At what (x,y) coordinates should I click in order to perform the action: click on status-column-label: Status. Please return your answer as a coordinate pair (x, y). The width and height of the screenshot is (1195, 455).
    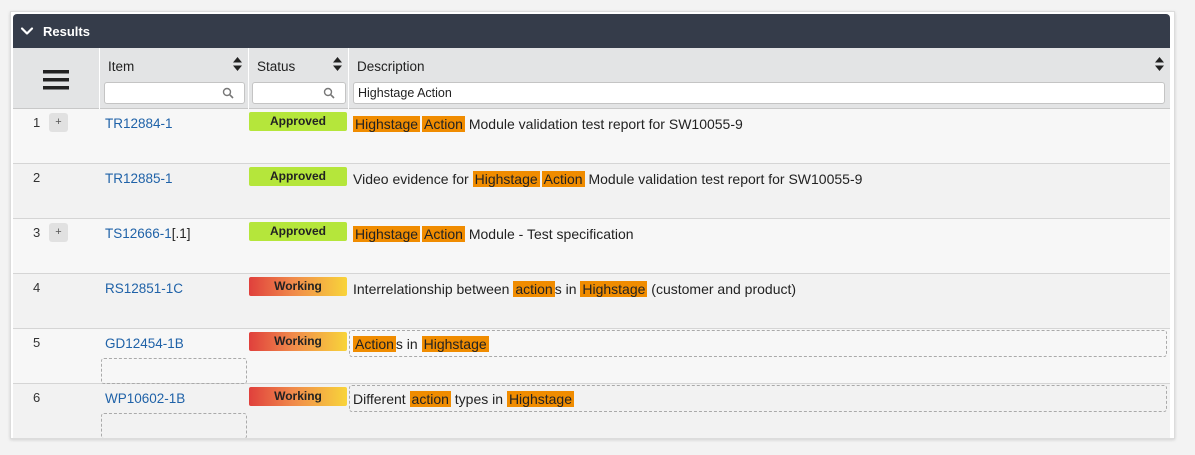
    Looking at the image, I should click on (276, 66).